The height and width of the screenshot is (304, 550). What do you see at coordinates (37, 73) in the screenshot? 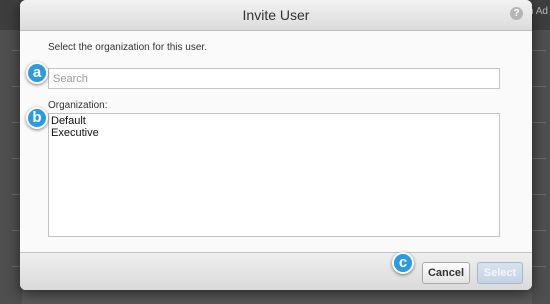
I see `callout-badge-a: a` at bounding box center [37, 73].